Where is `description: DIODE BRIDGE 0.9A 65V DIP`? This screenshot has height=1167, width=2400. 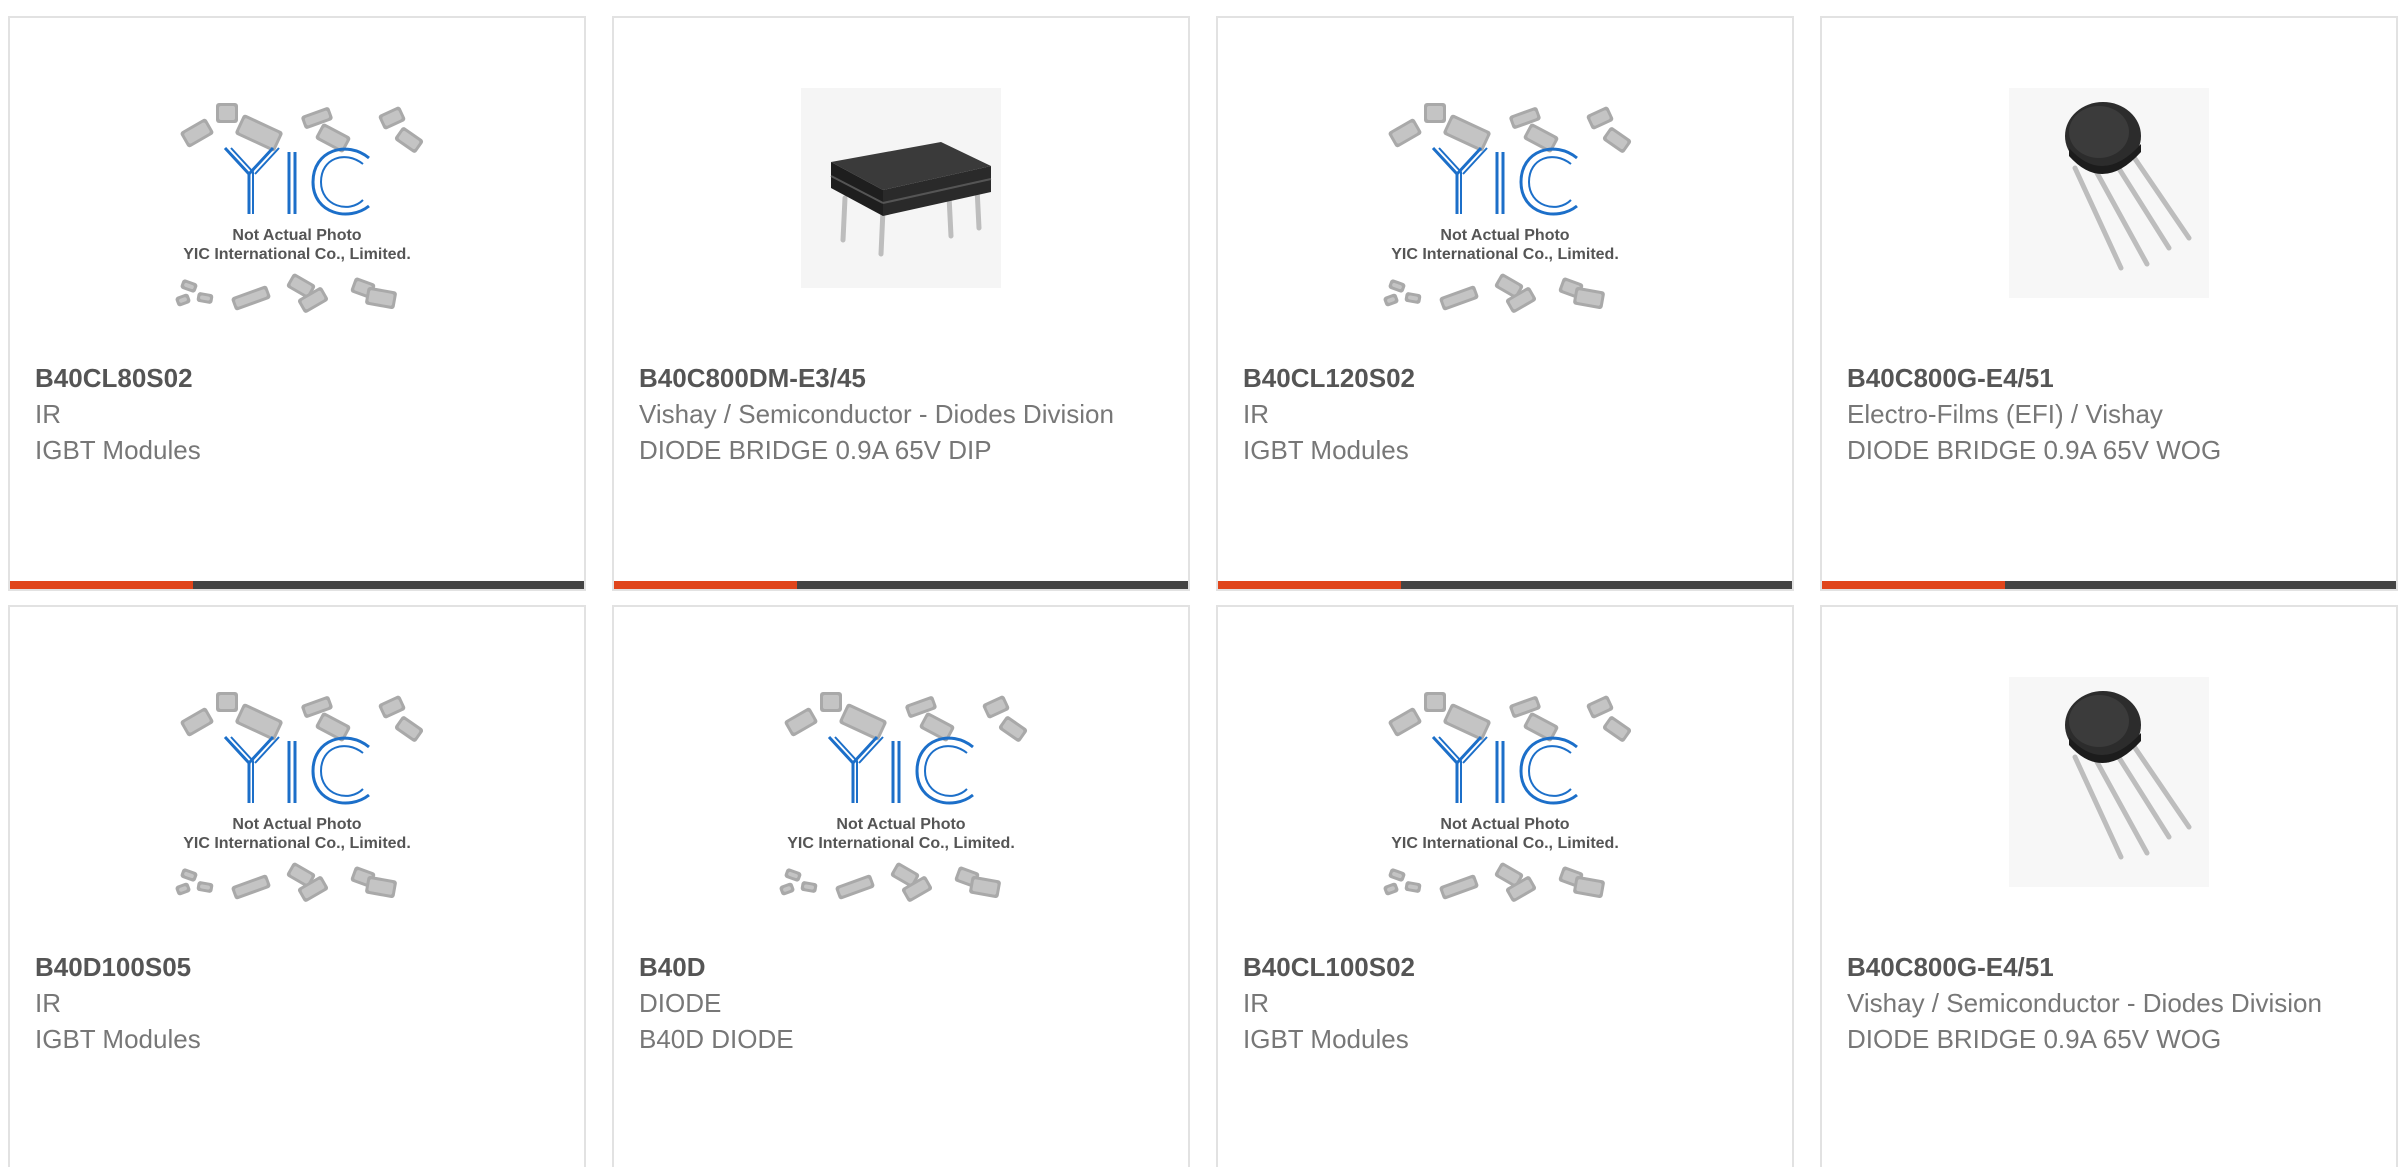 description: DIODE BRIDGE 0.9A 65V DIP is located at coordinates (815, 450).